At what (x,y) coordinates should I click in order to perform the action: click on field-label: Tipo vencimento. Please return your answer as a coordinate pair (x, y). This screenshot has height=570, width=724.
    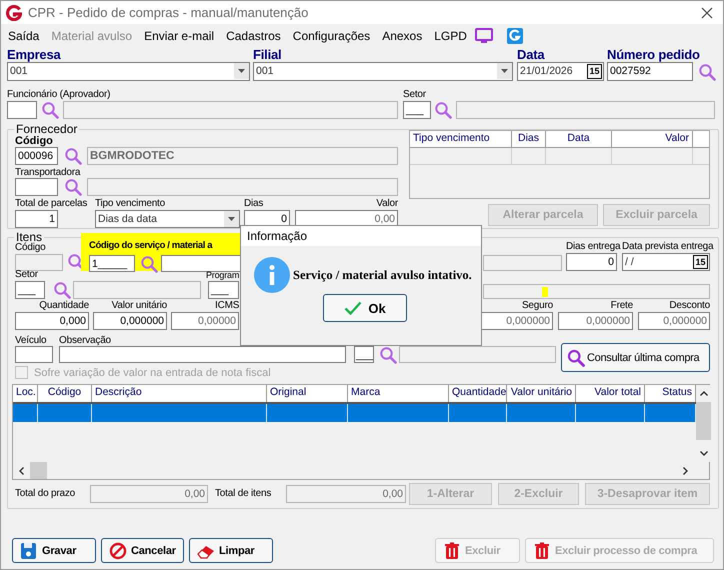
    Looking at the image, I should click on (130, 204).